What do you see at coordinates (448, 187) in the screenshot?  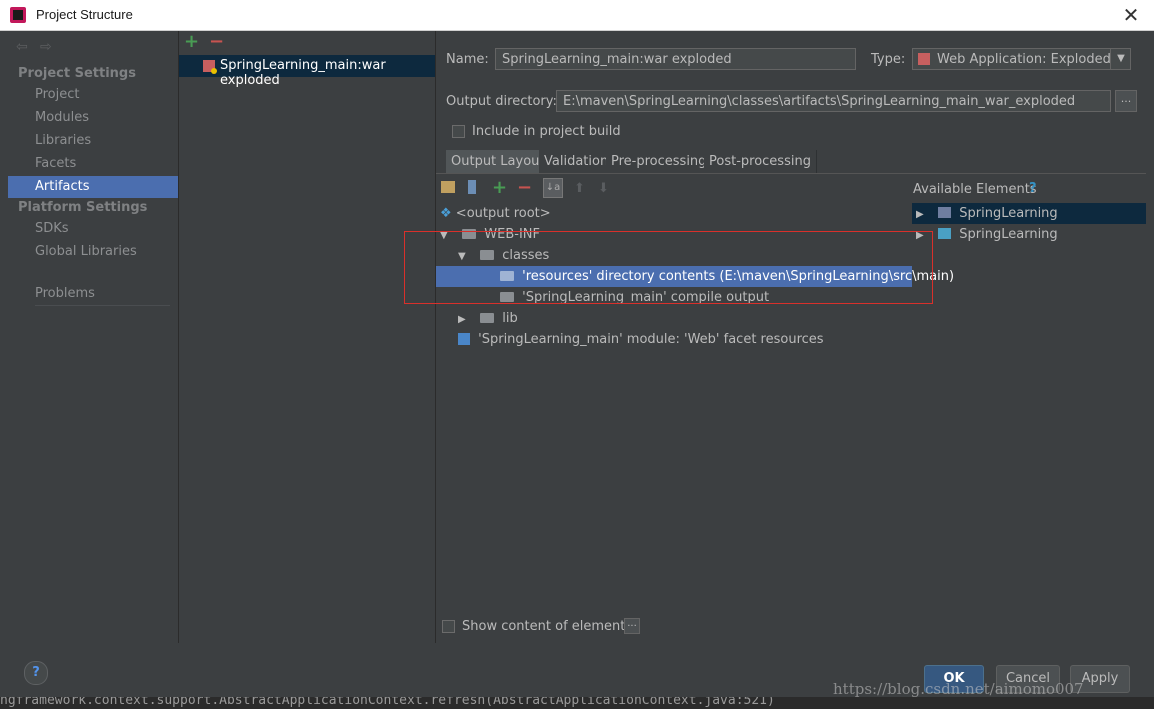 I see `new-folder-icon` at bounding box center [448, 187].